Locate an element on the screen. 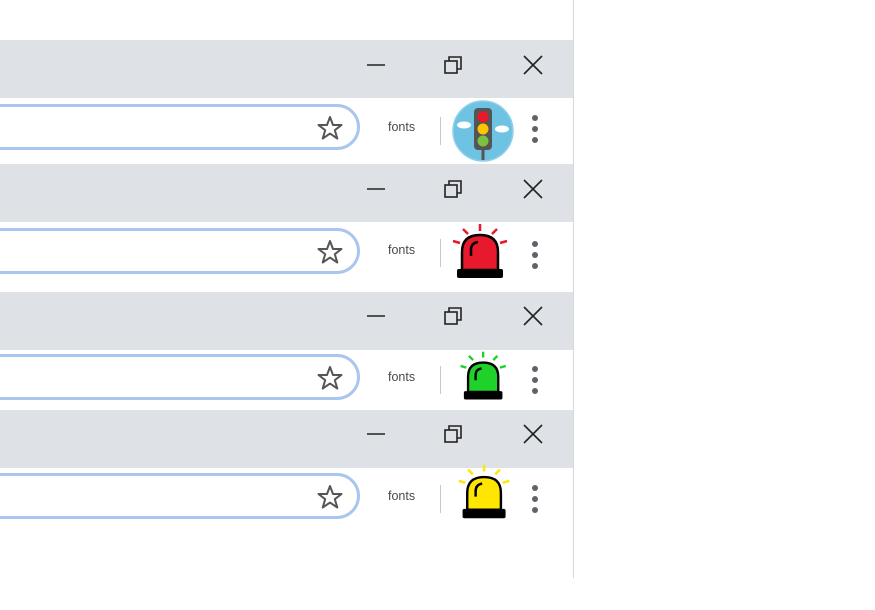  traffic-light-icon is located at coordinates (483, 131).